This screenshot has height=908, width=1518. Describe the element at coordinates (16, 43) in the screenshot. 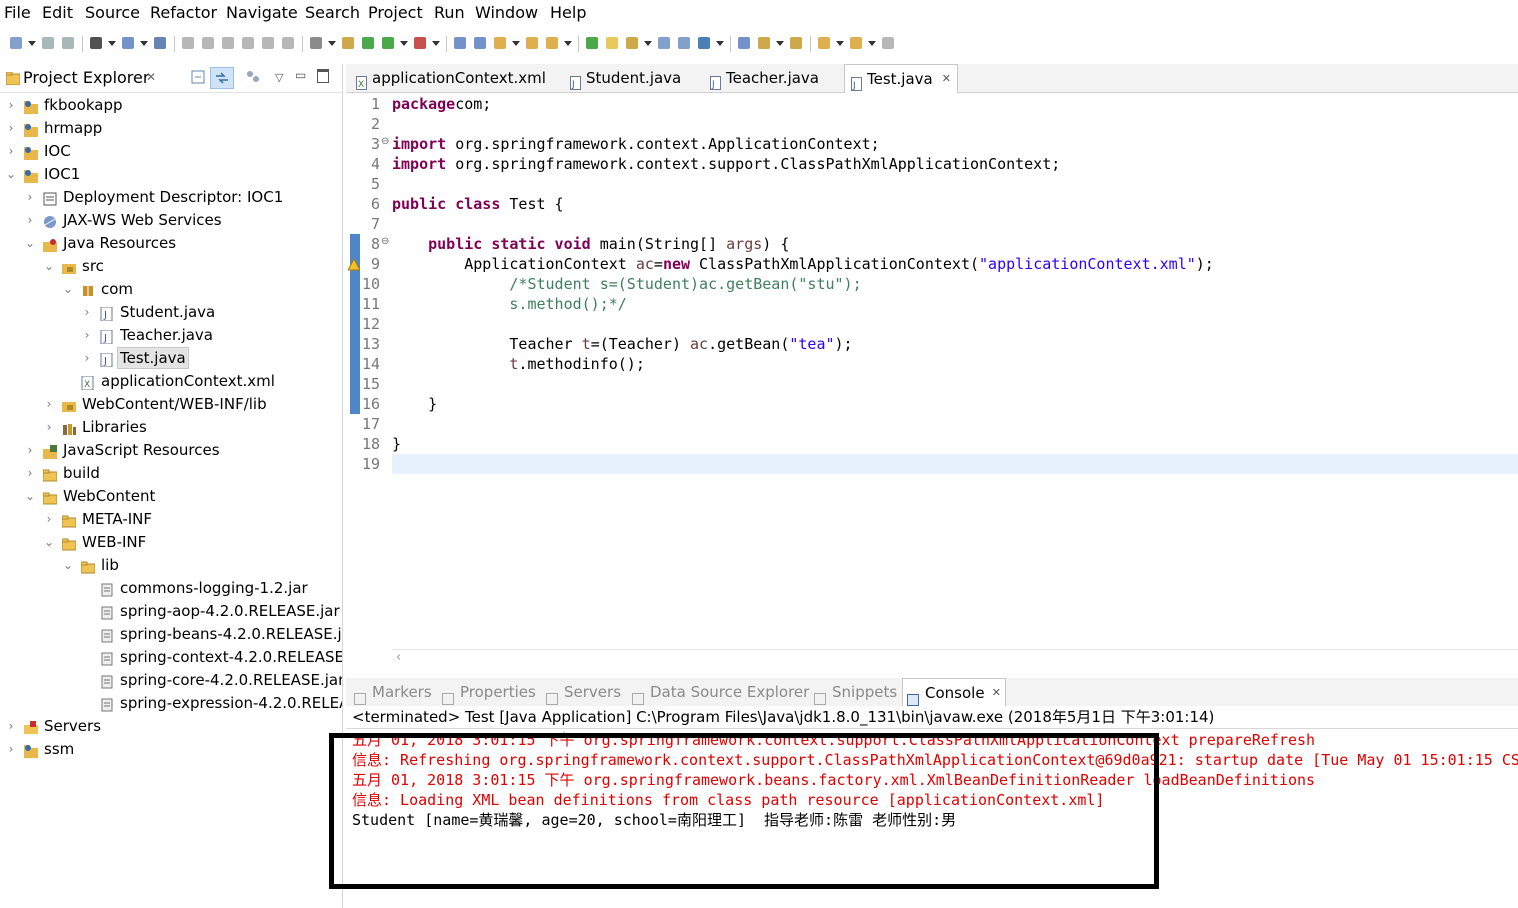

I see `new-icon` at that location.